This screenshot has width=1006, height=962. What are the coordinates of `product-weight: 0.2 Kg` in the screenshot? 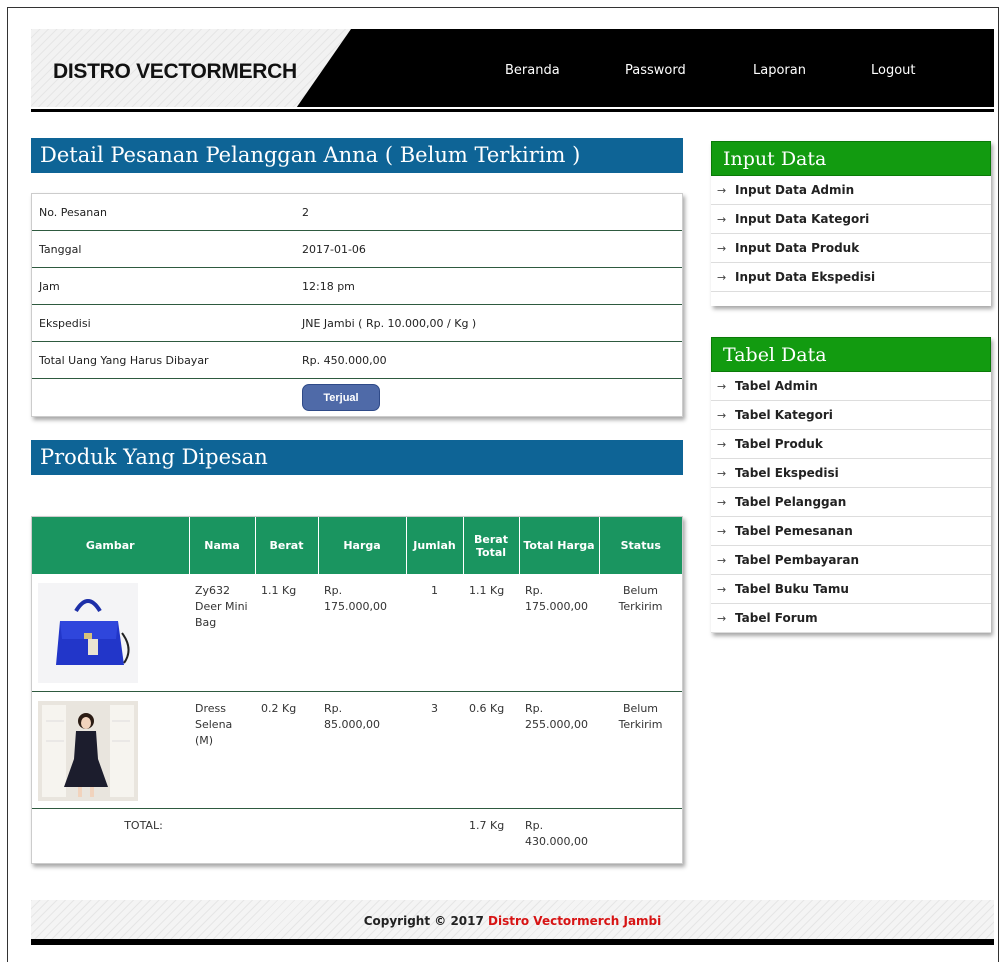 It's located at (286, 750).